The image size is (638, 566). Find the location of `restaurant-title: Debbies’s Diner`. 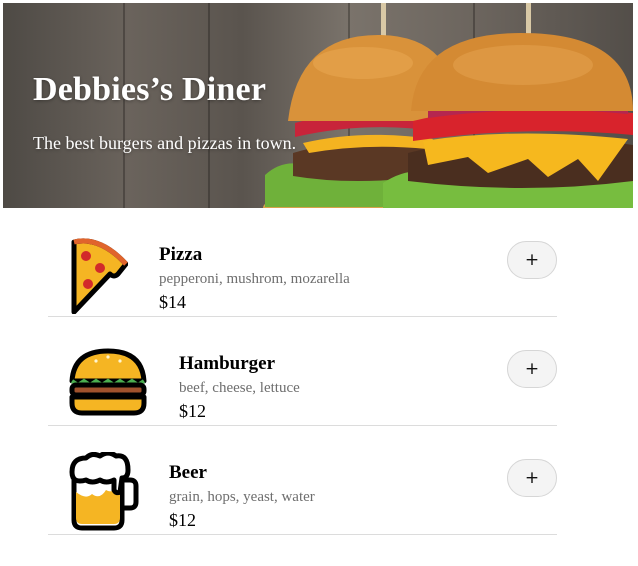

restaurant-title: Debbies’s Diner is located at coordinates (150, 89).